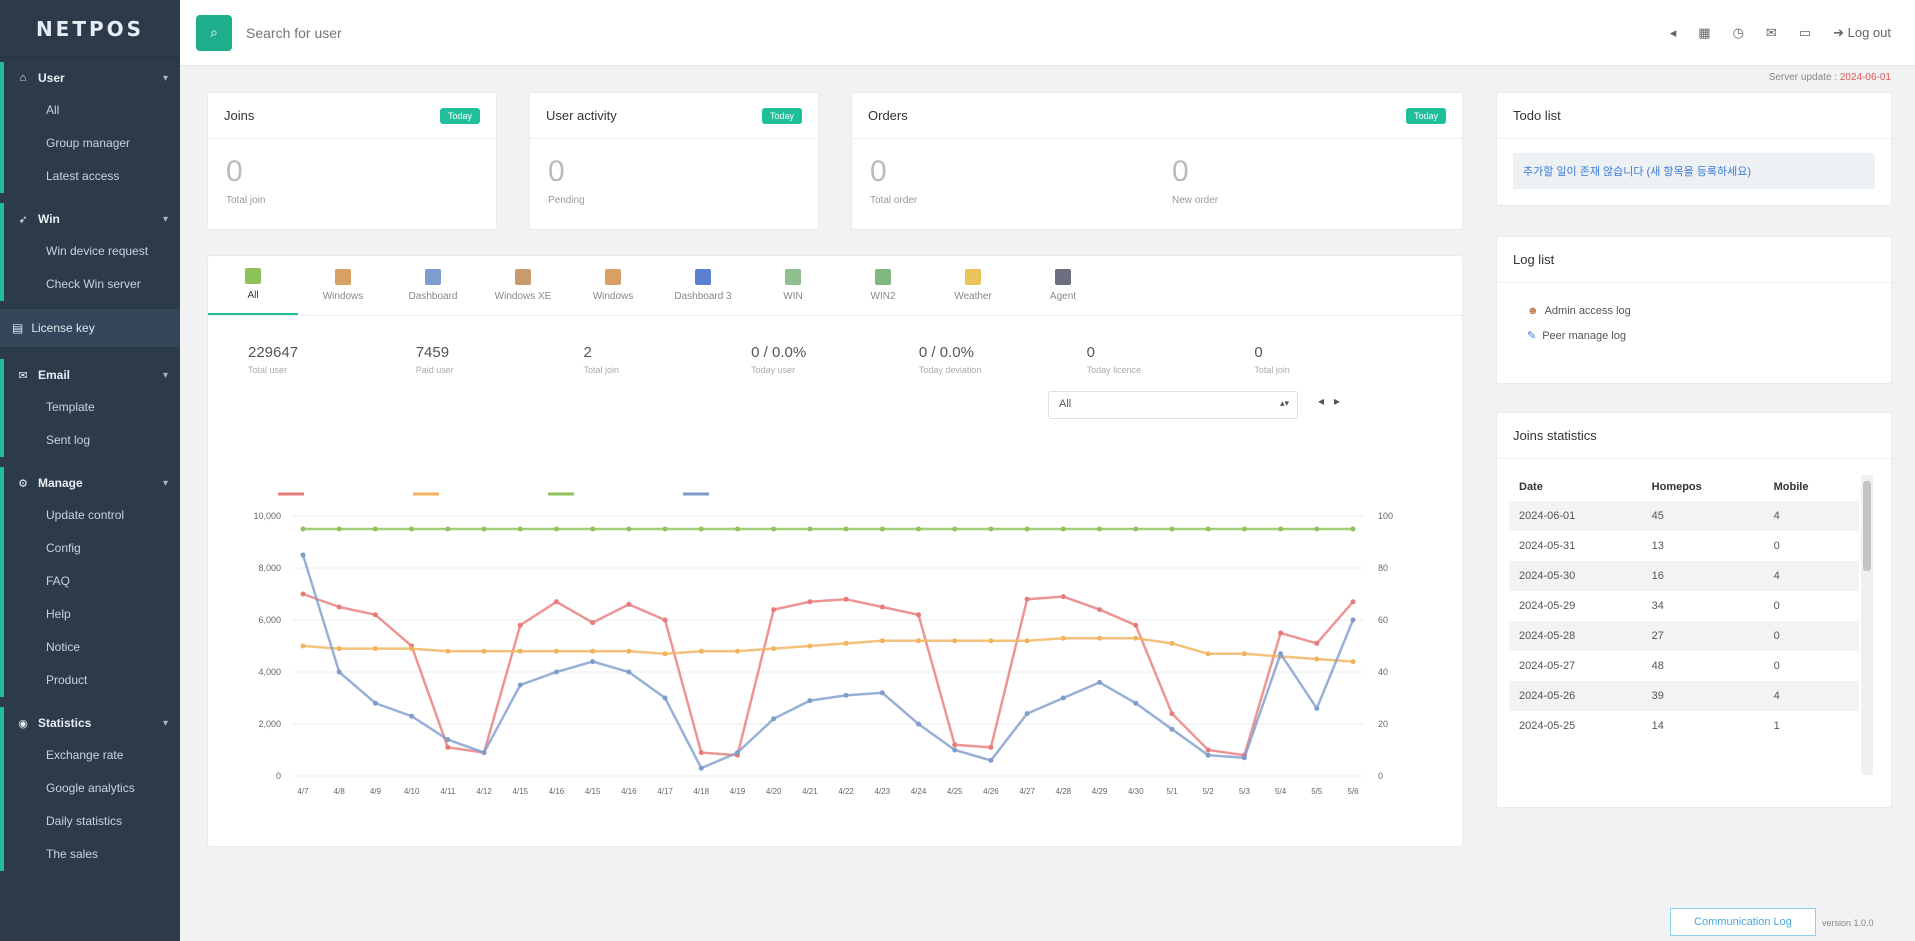 The height and width of the screenshot is (941, 1915). Describe the element at coordinates (1321, 401) in the screenshot. I see `prev-arrow-icon: ◂` at that location.